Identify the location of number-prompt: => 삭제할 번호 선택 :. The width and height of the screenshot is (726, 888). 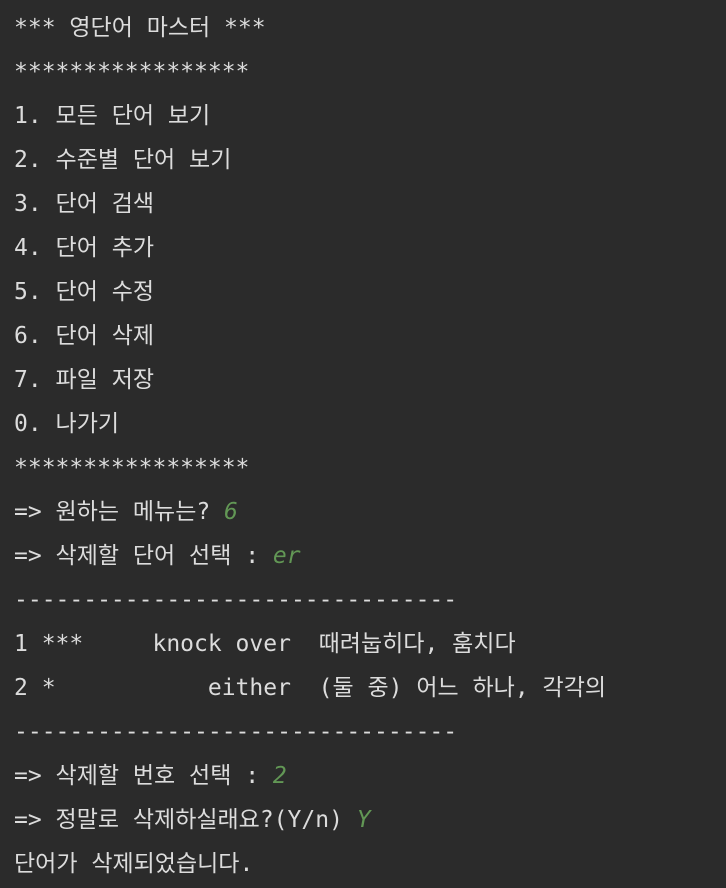
(143, 776).